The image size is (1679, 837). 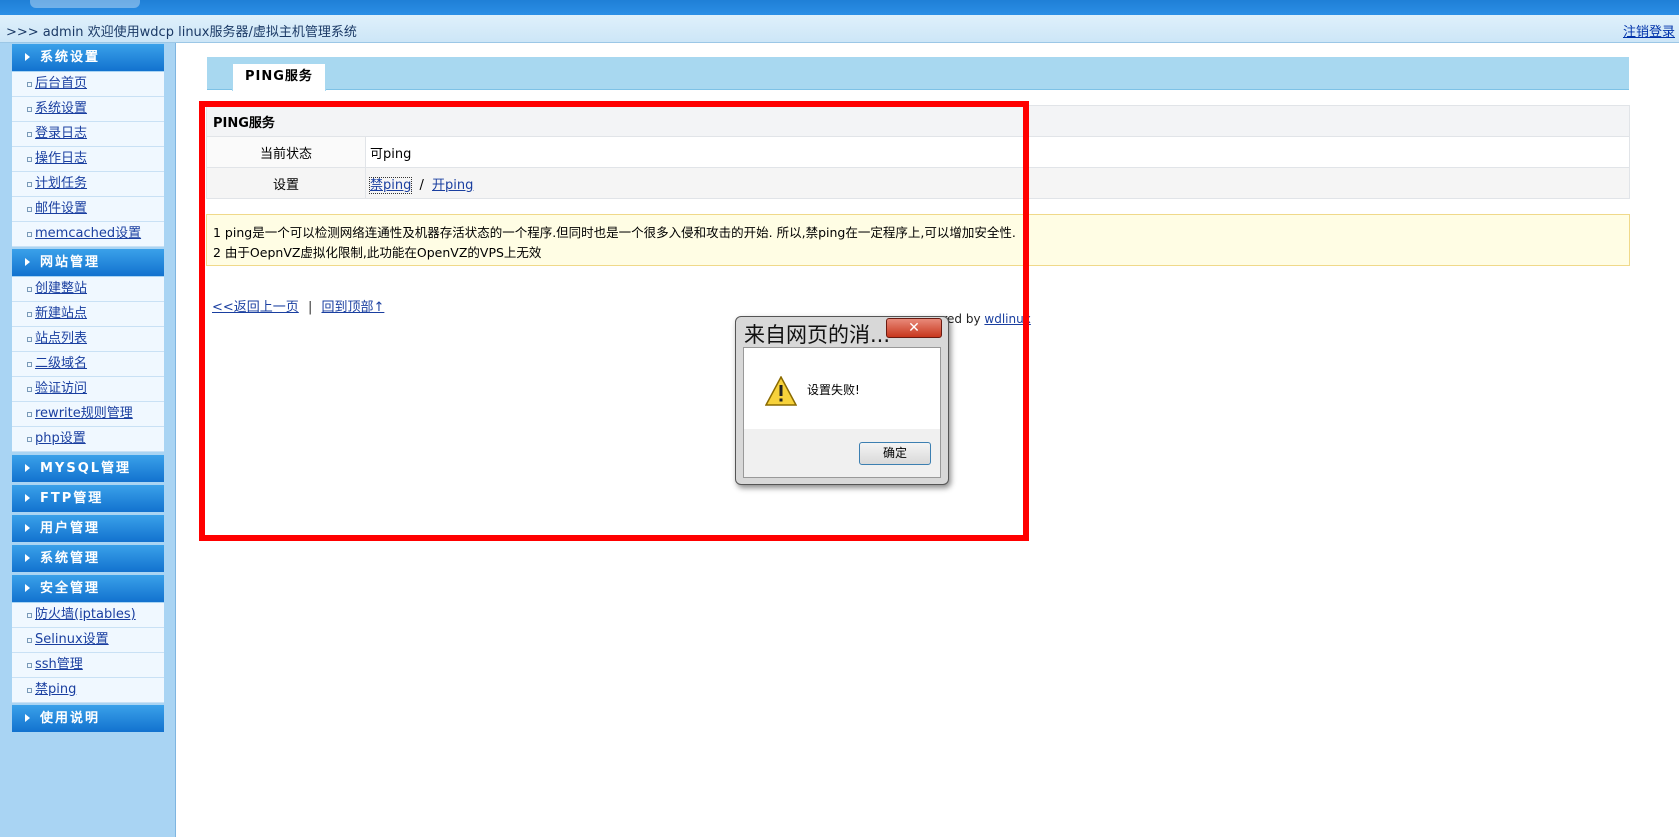 I want to click on sidebar-item-site-list: 站点列表, so click(x=88, y=339).